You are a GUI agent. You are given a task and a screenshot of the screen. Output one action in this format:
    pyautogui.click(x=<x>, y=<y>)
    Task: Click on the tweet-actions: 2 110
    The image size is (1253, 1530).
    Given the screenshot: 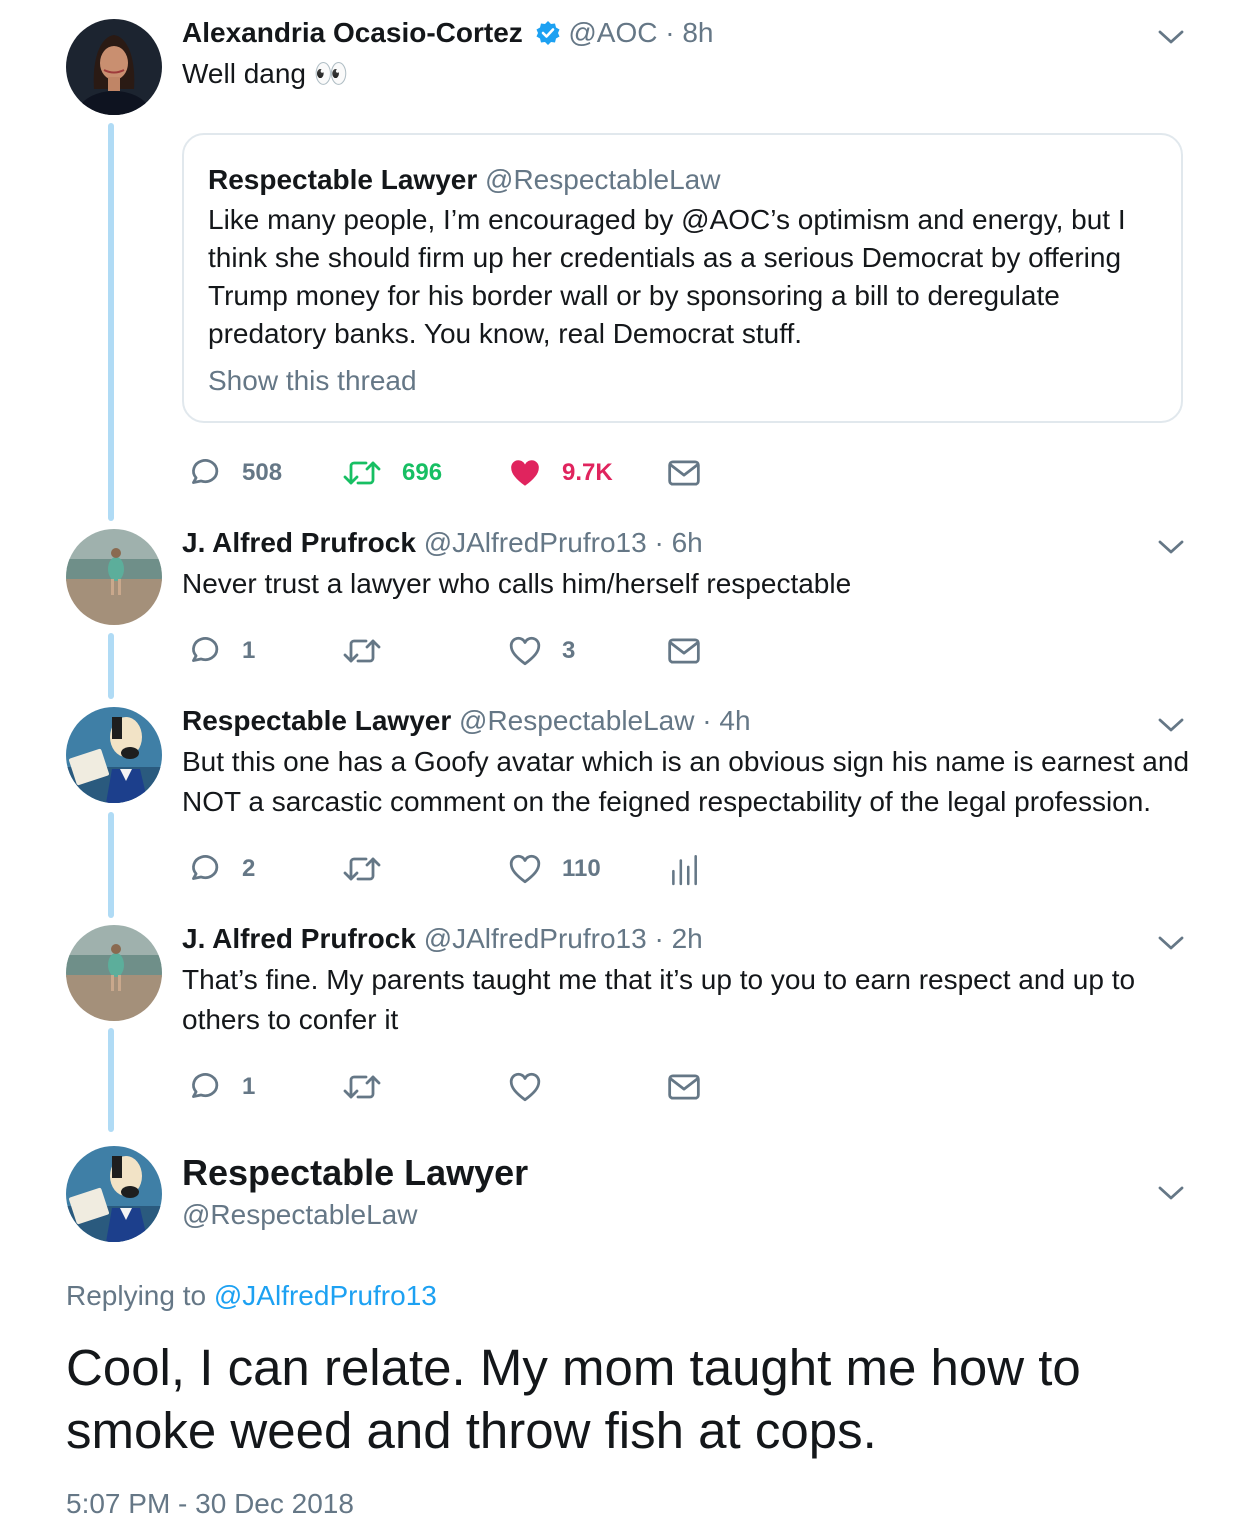 What is the action you would take?
    pyautogui.click(x=456, y=869)
    